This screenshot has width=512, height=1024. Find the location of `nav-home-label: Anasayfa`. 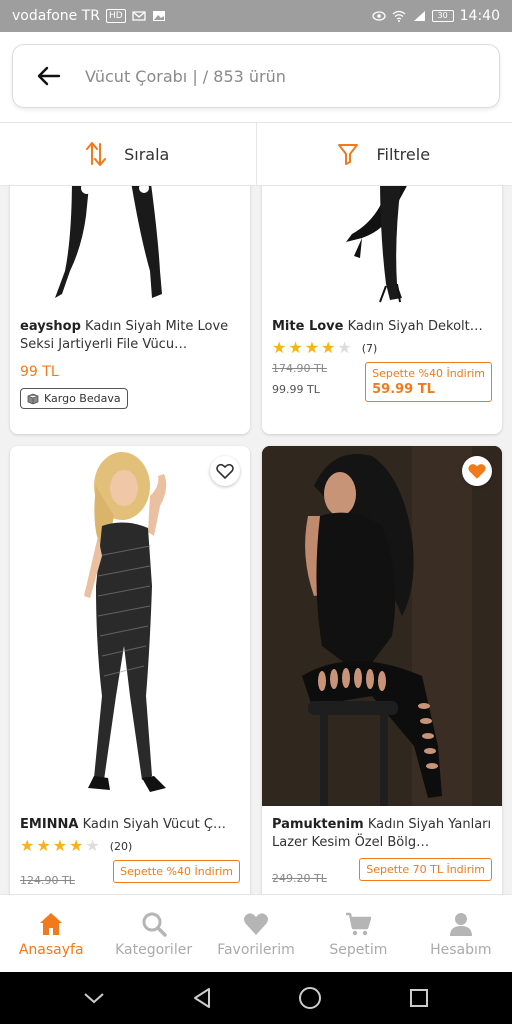

nav-home-label: Anasayfa is located at coordinates (51, 949).